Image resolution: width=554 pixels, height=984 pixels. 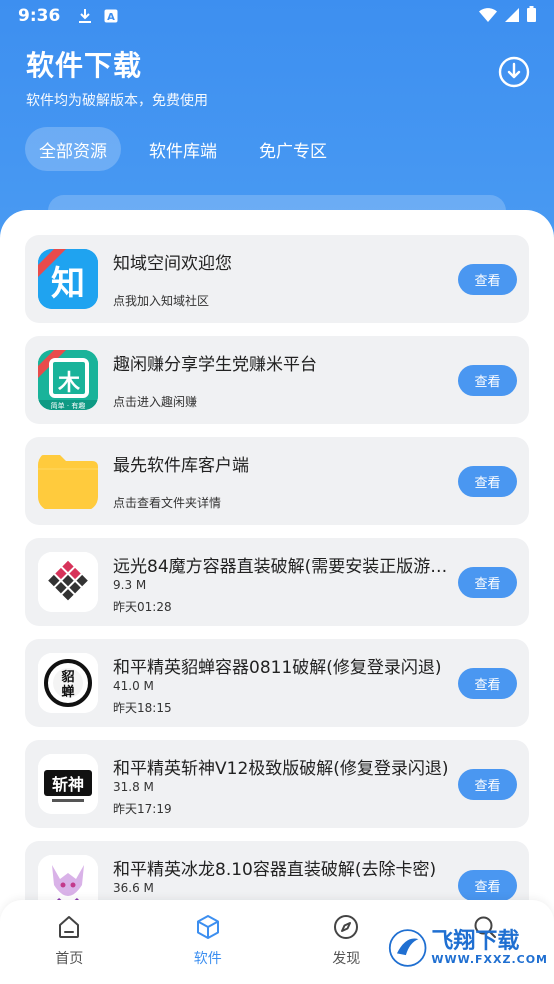 I want to click on nav-discover-label: 发现, so click(x=346, y=959).